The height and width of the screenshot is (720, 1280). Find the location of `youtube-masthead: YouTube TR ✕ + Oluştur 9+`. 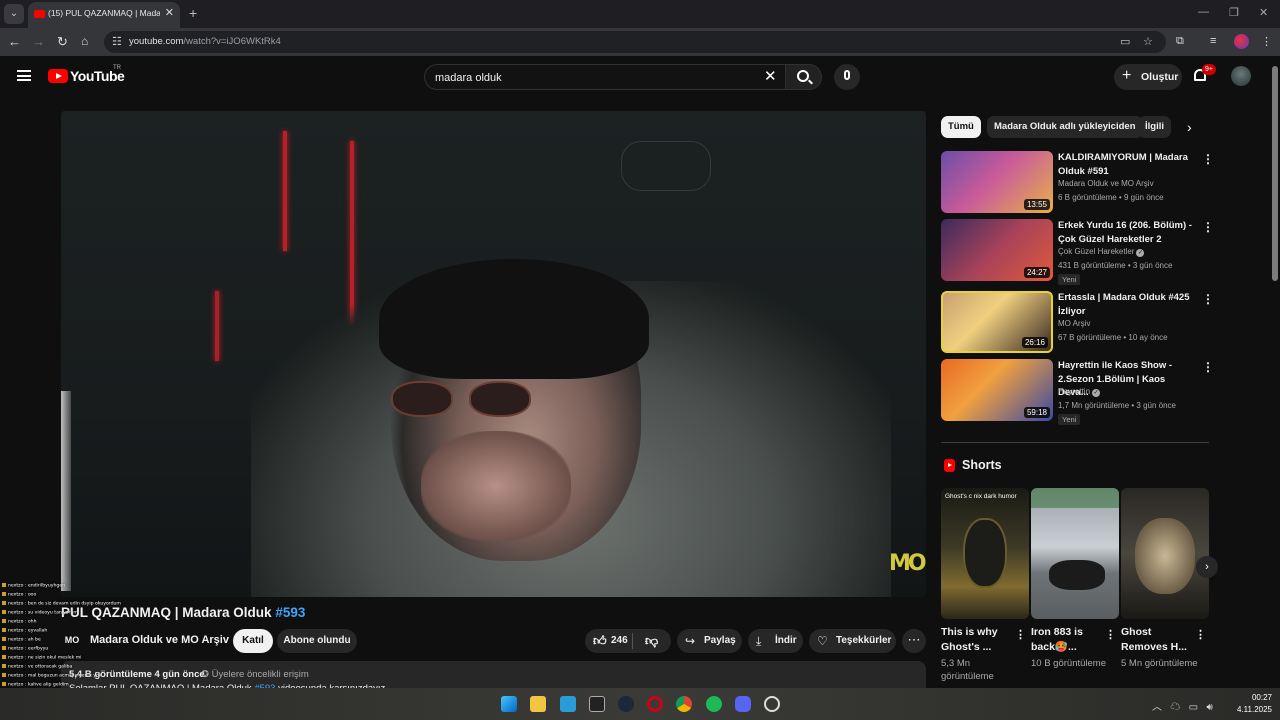

youtube-masthead: YouTube TR ✕ + Oluştur 9+ is located at coordinates (635, 77).